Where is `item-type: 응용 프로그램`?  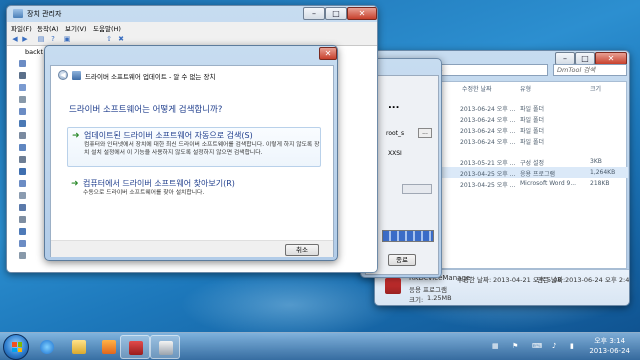 item-type: 응용 프로그램 is located at coordinates (538, 174).